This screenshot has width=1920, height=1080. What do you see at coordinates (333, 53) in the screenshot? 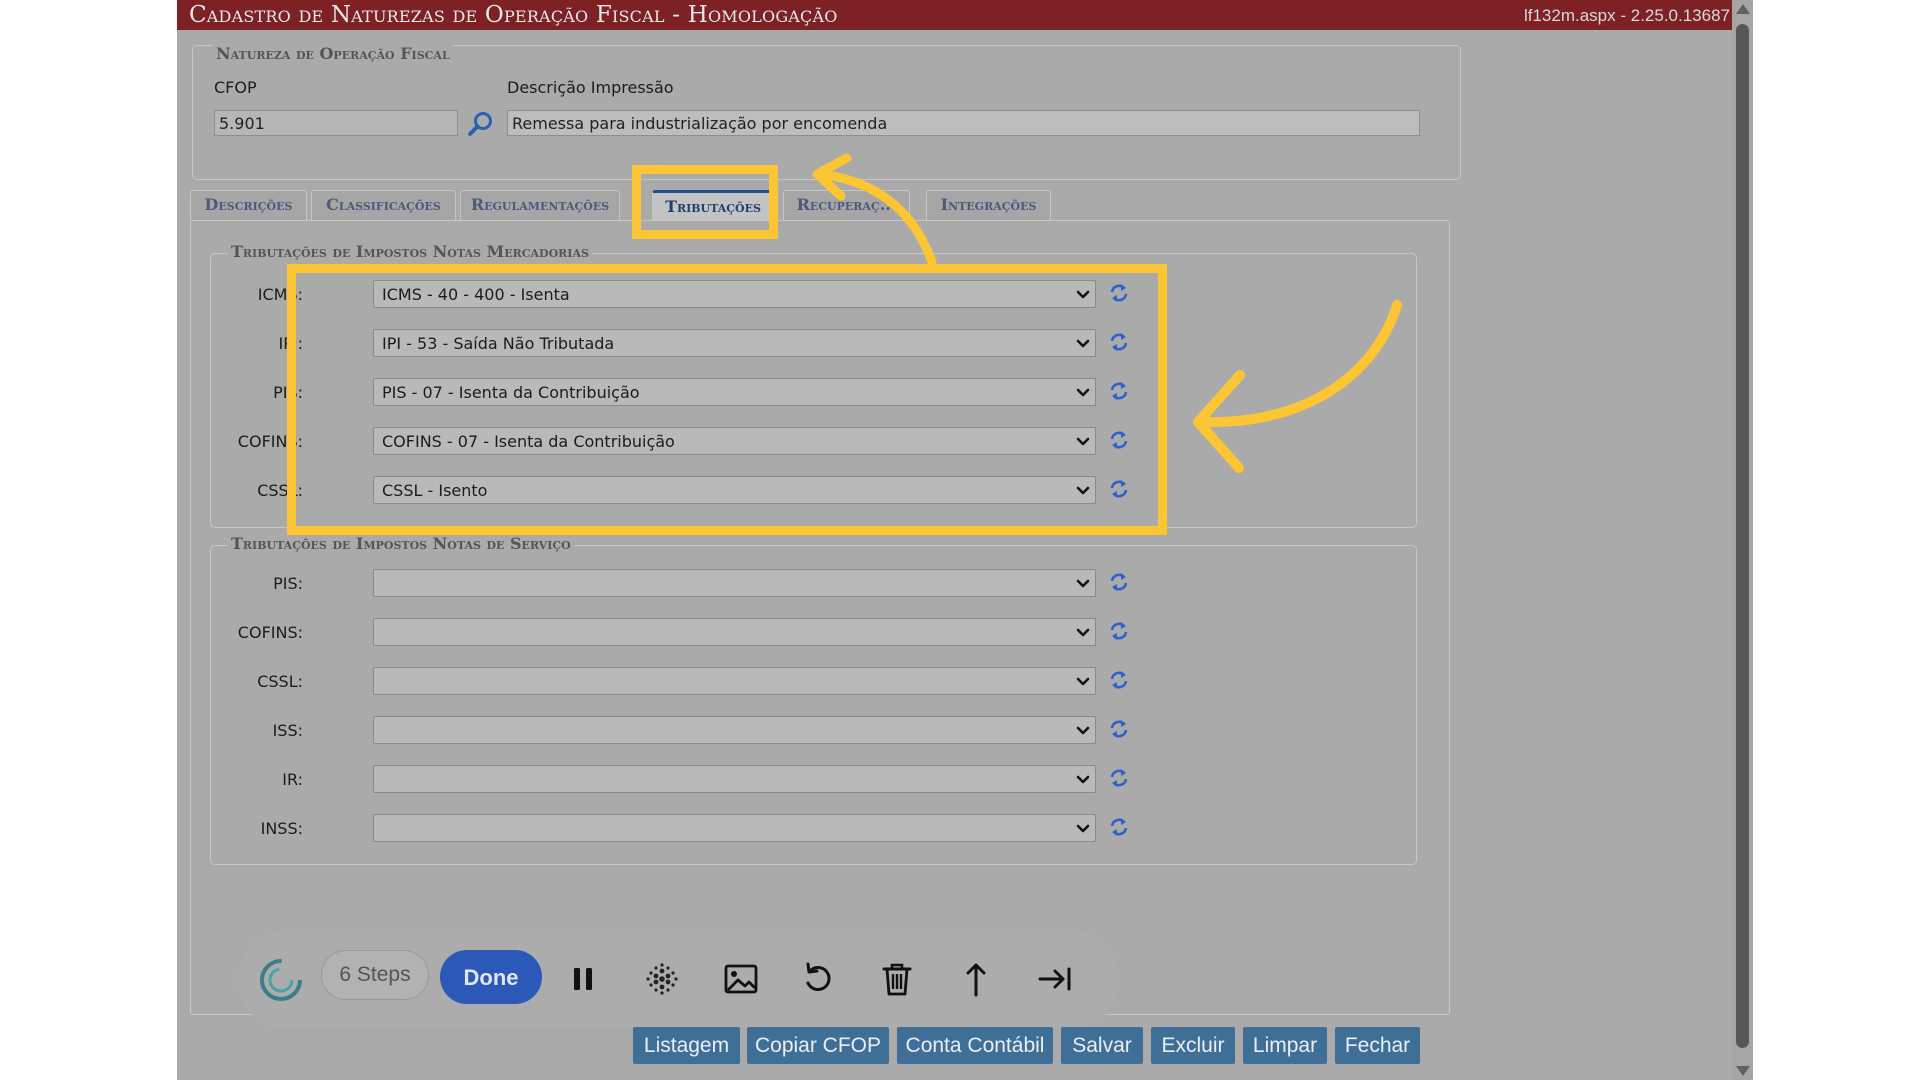
I see `natureza-legend: Natureza de Operação Fiscal` at bounding box center [333, 53].